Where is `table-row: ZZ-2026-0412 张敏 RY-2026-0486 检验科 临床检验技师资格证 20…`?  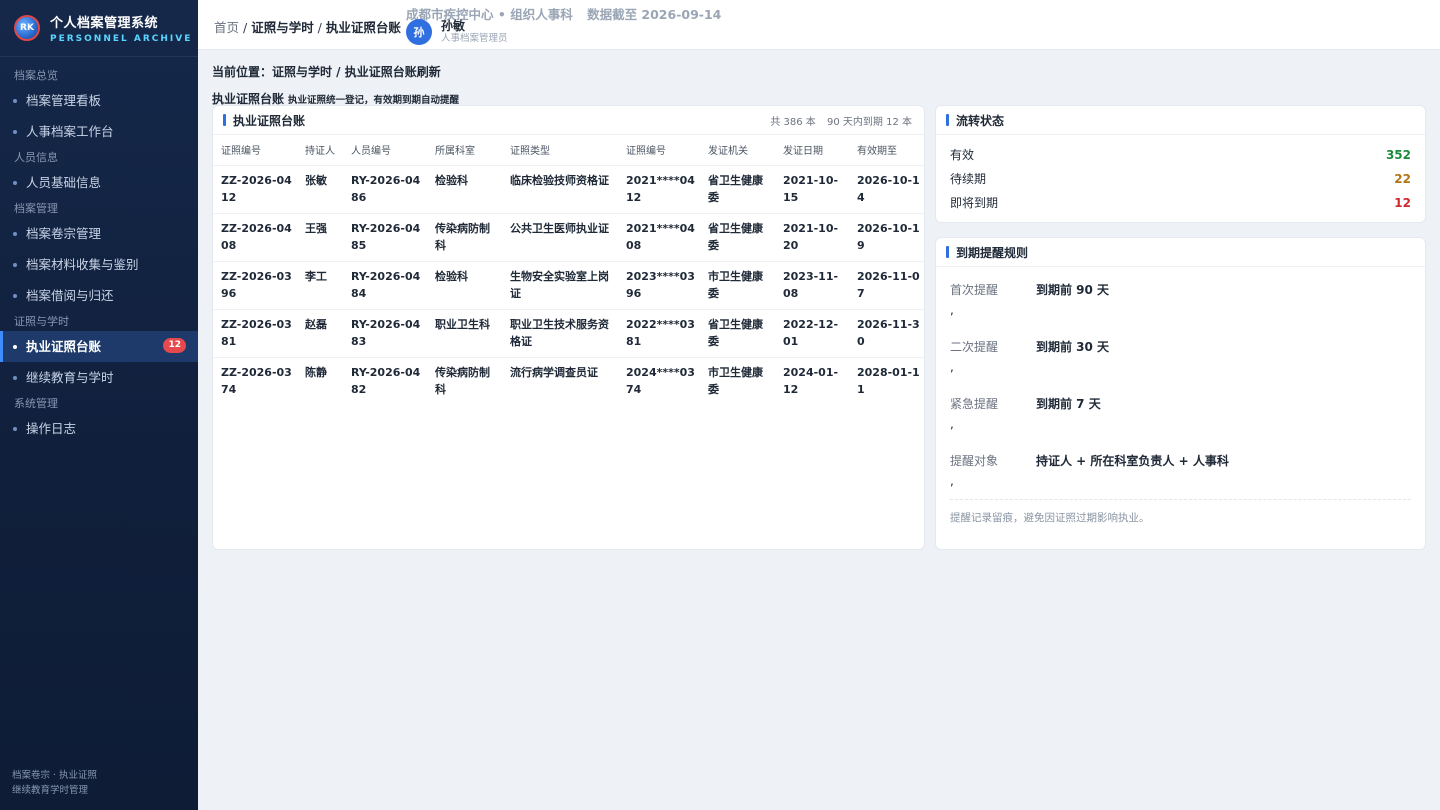
table-row: ZZ-2026-0412 张敏 RY-2026-0486 检验科 临床检验技师资格证 20… is located at coordinates (568, 189).